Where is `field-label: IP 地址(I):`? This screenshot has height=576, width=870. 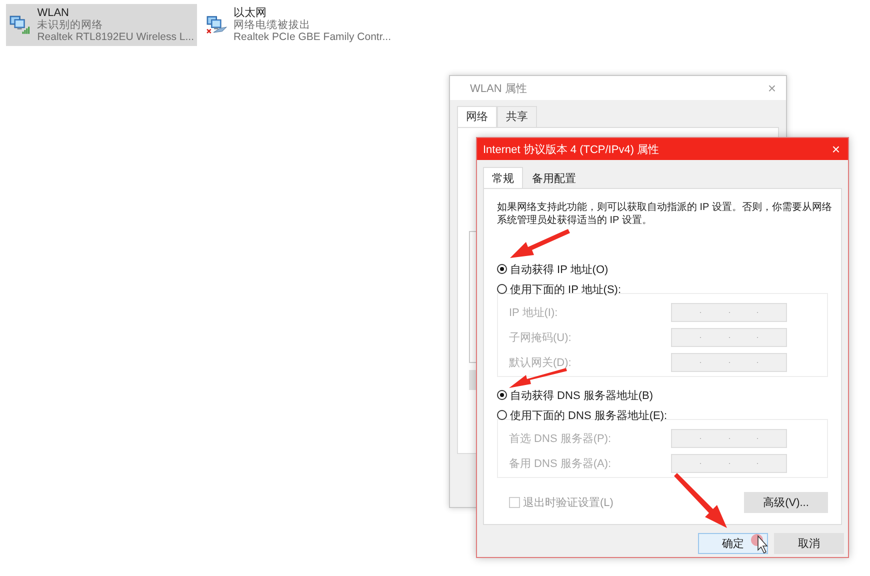
field-label: IP 地址(I): is located at coordinates (533, 313).